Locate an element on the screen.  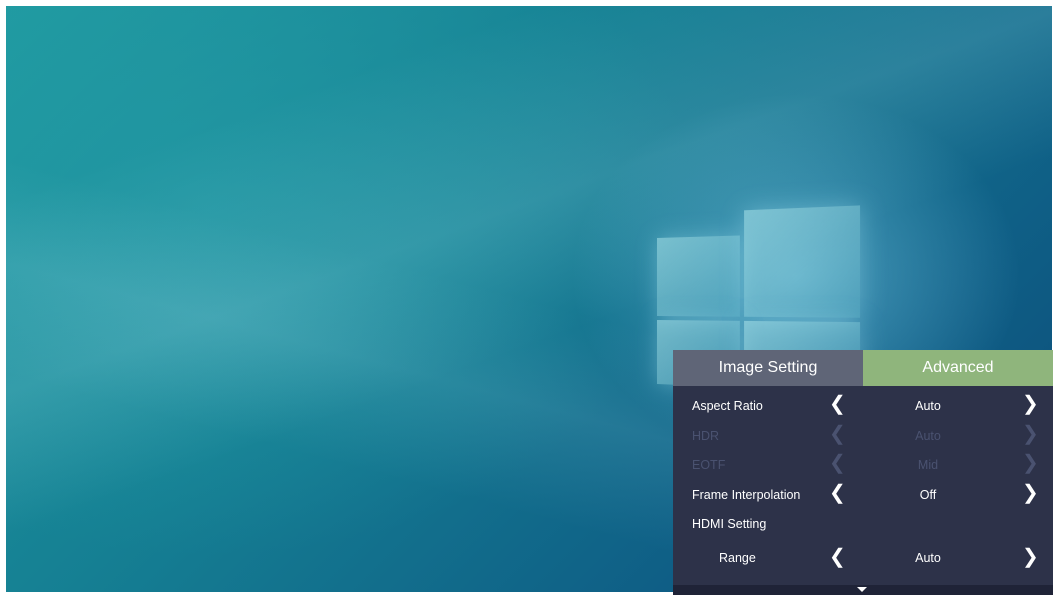
windows-logo-pane-top-right is located at coordinates (802, 261).